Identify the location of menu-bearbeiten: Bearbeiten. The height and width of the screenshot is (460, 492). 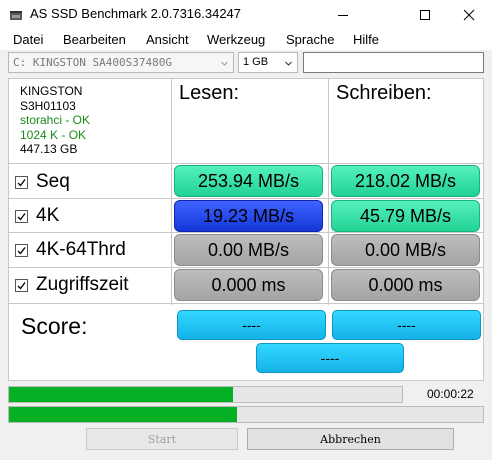
(94, 39).